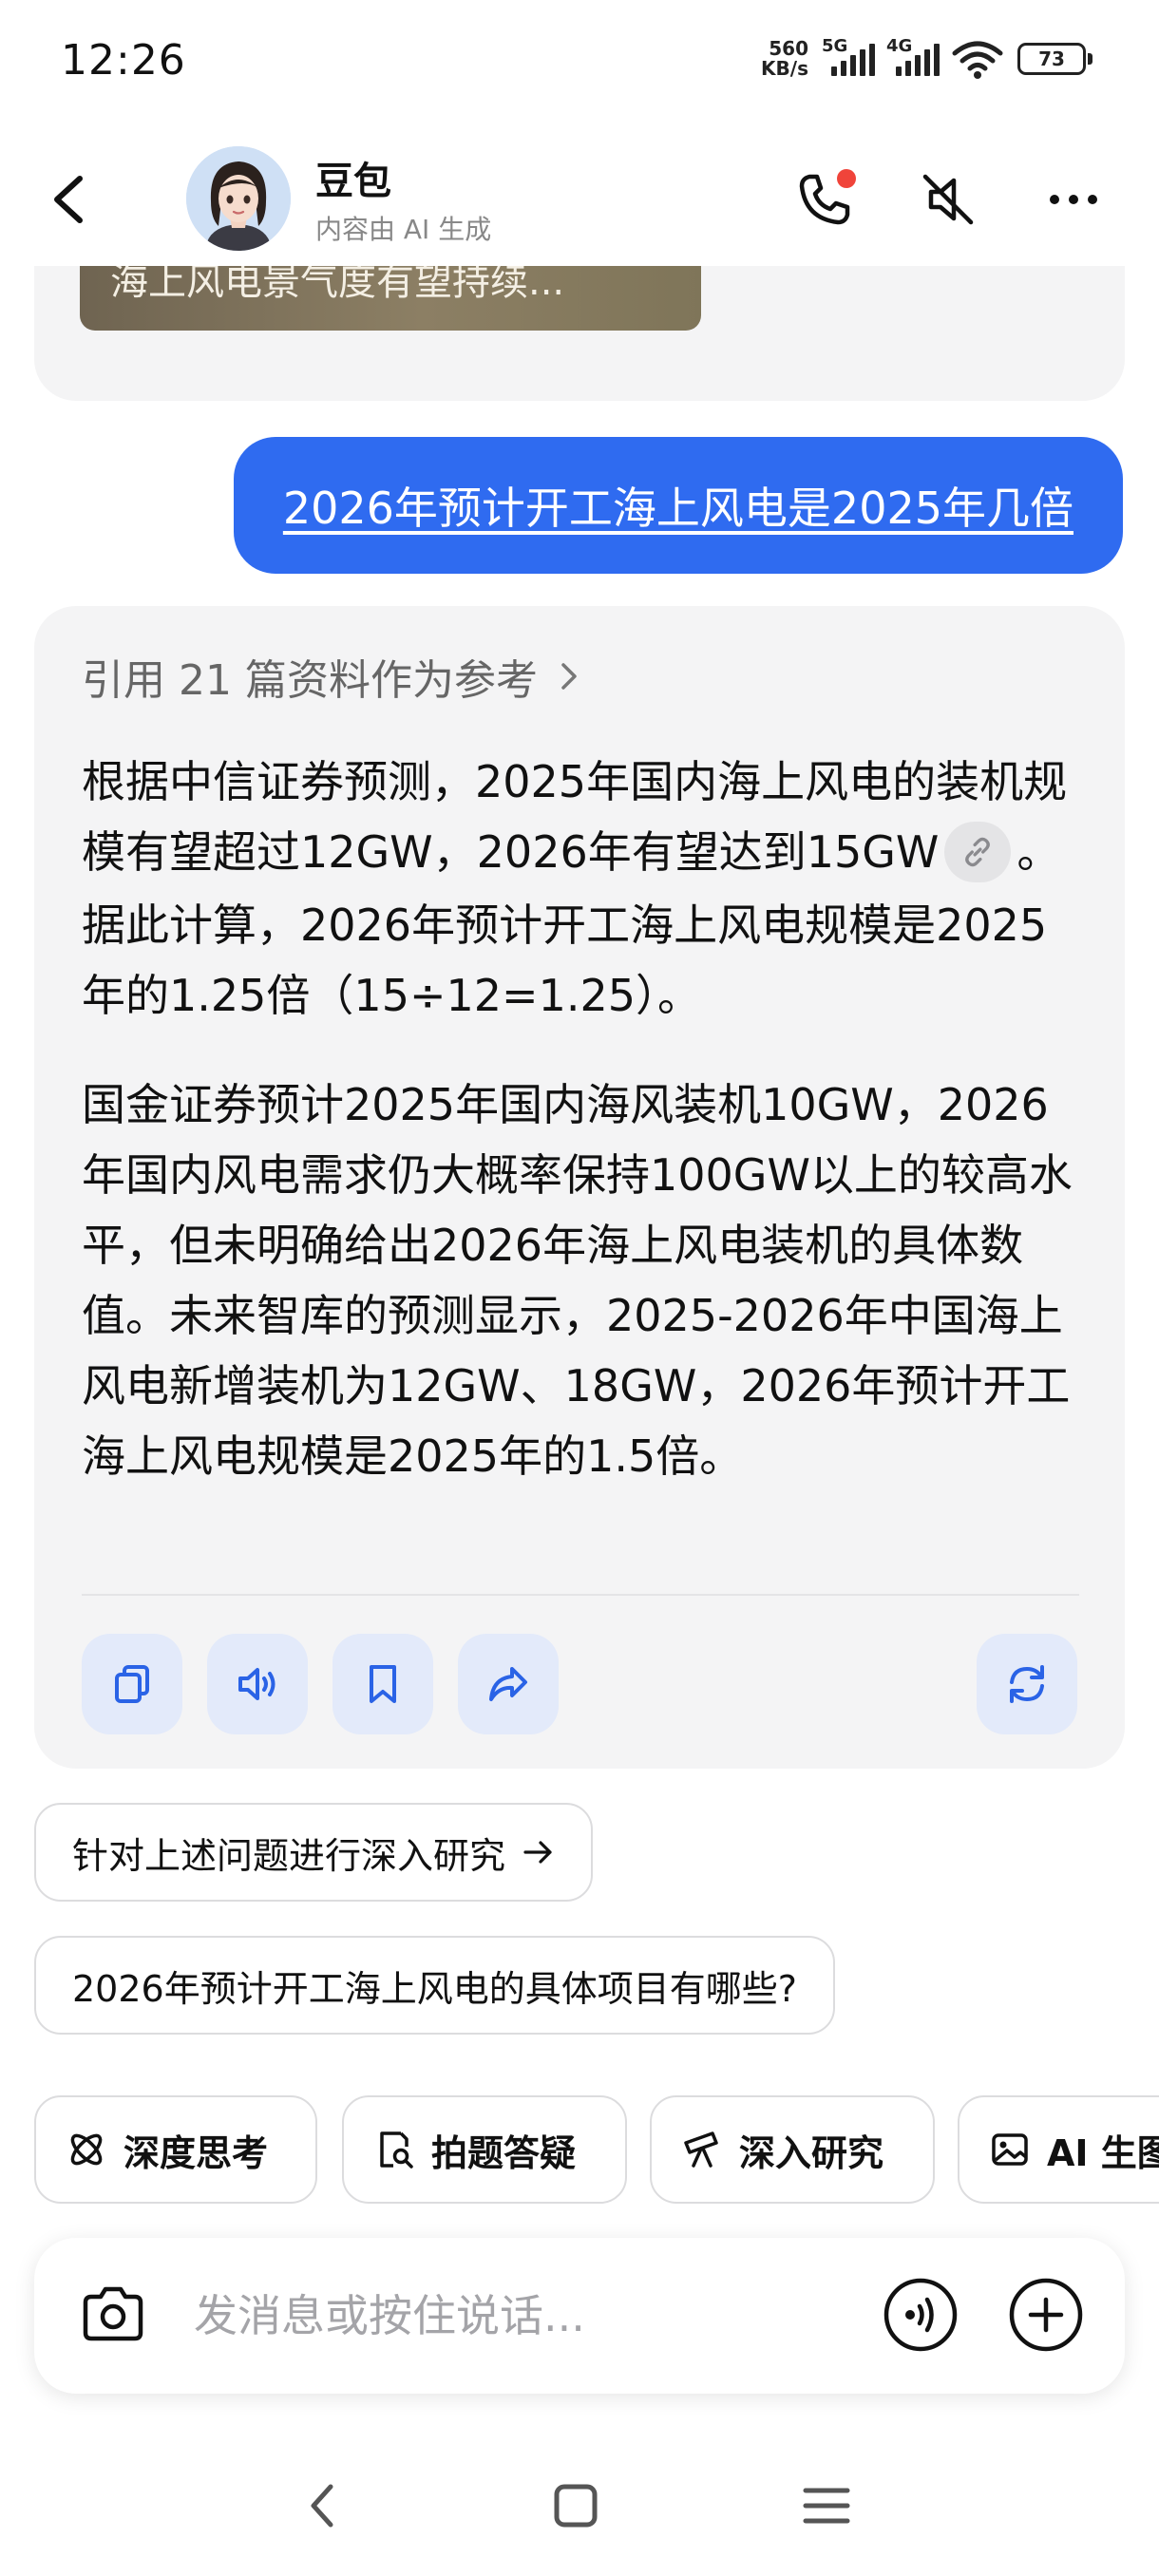  Describe the element at coordinates (113, 2315) in the screenshot. I see `camera-icon` at that location.